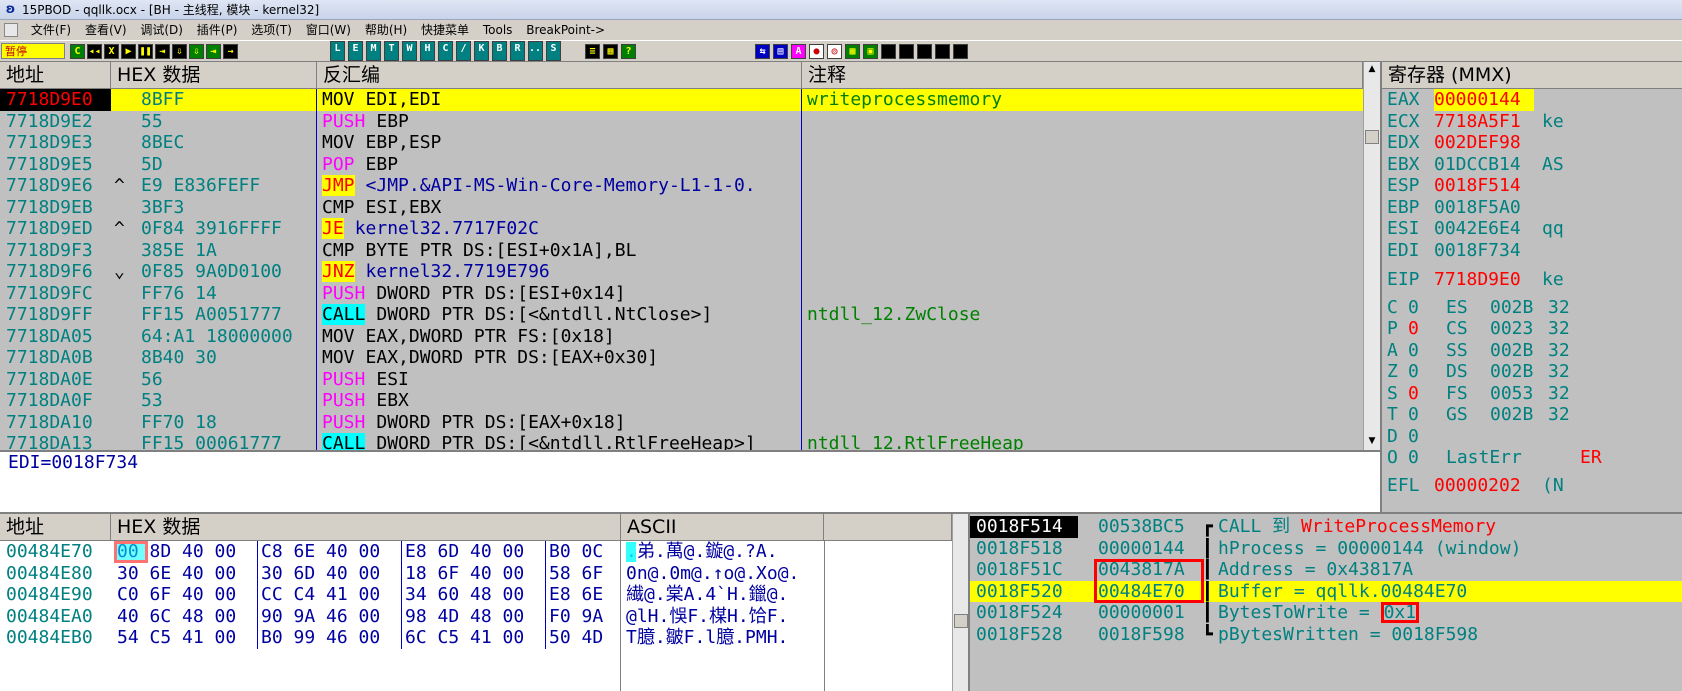 The width and height of the screenshot is (1682, 691). What do you see at coordinates (475, 574) in the screenshot?
I see `dump-hex-group: 18 6F 40 00` at bounding box center [475, 574].